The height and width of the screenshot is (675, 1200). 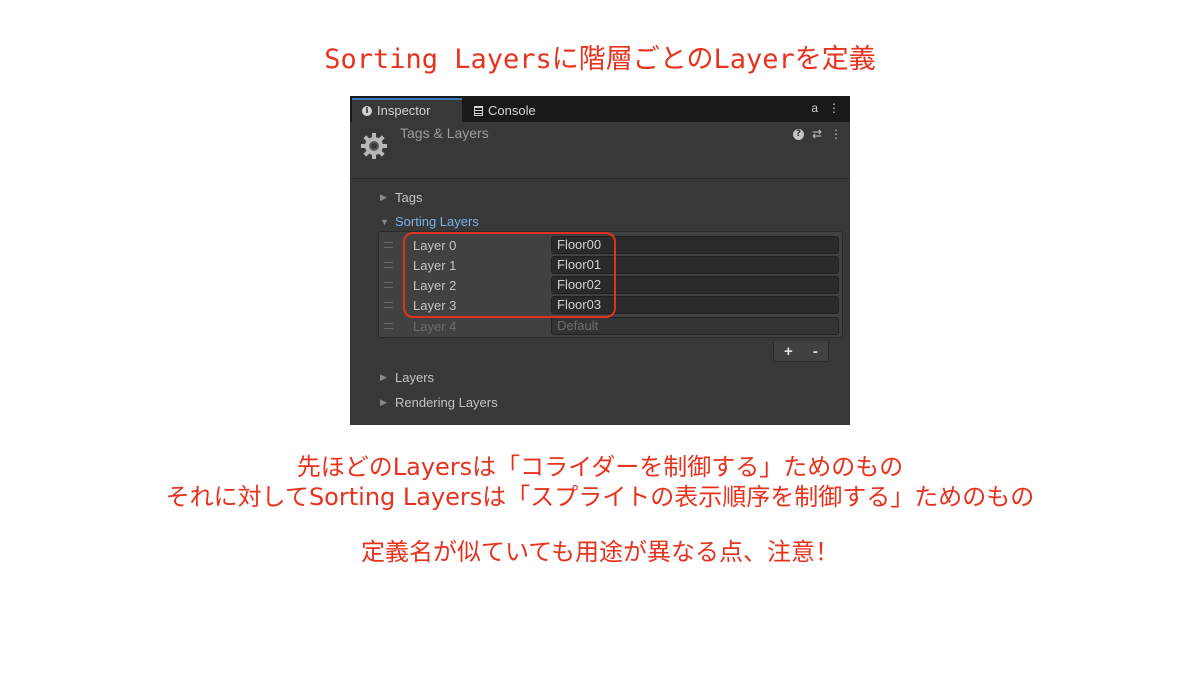 I want to click on tab-inspector: i Inspector, so click(x=407, y=110).